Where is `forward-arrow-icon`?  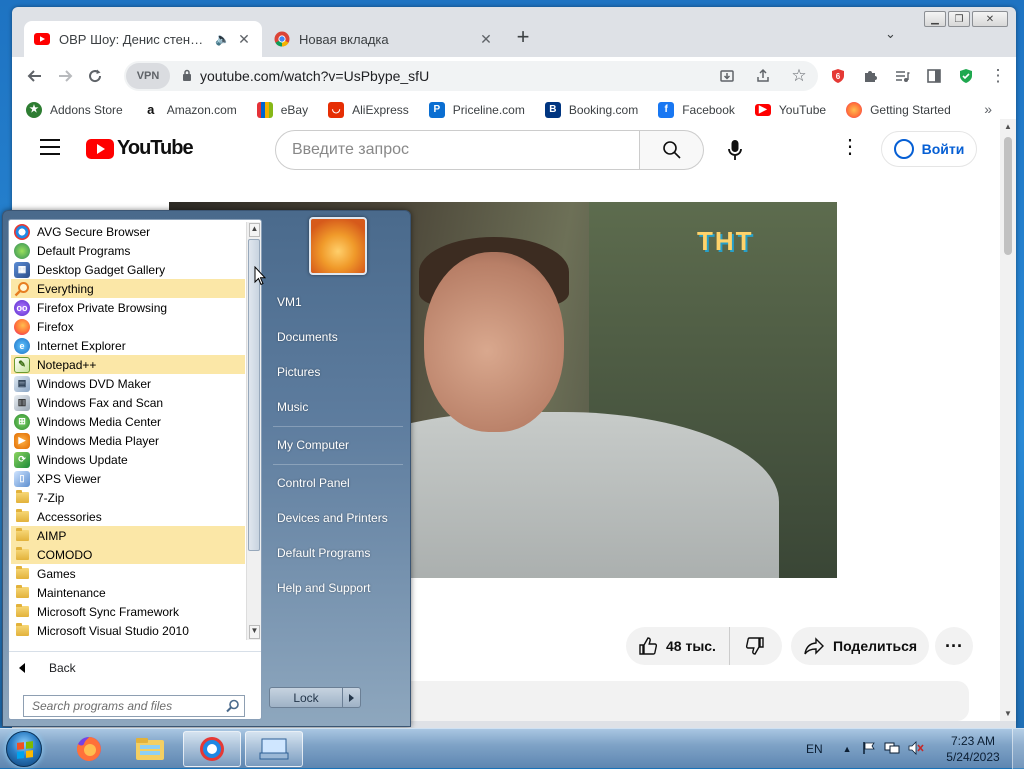 forward-arrow-icon is located at coordinates (65, 76).